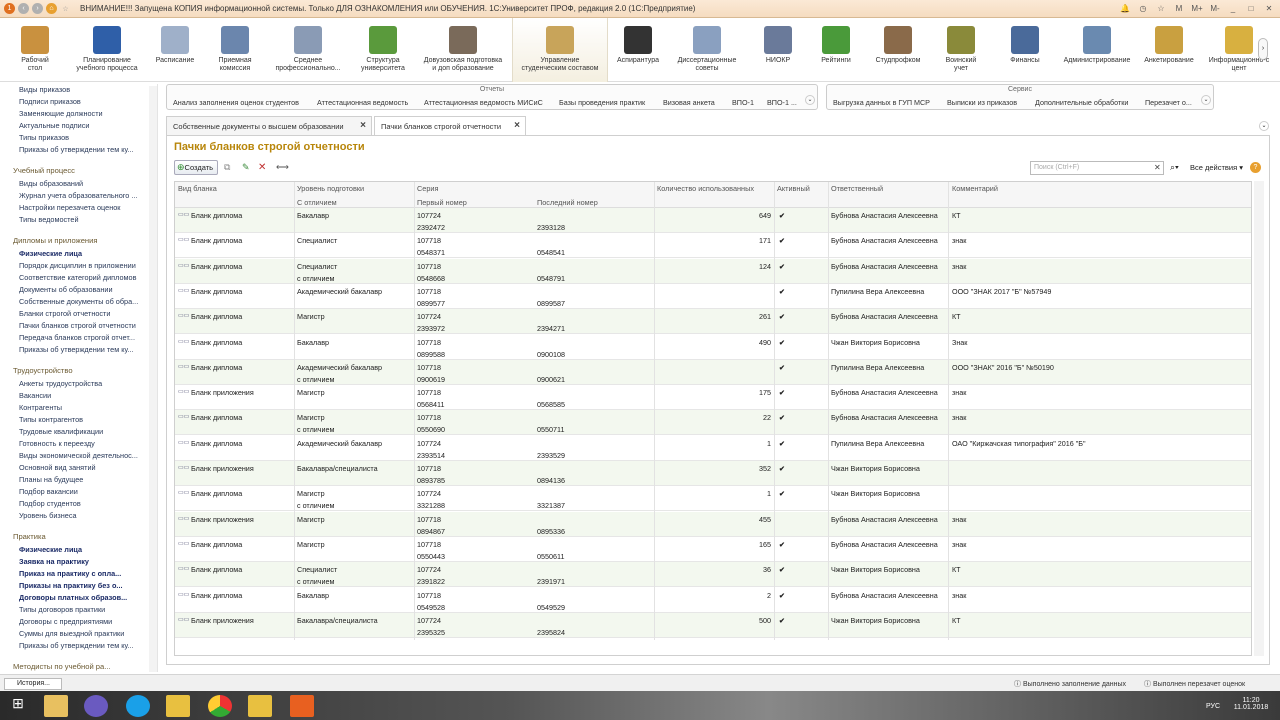  I want to click on nav-item: Подписи приказов, so click(79, 101).